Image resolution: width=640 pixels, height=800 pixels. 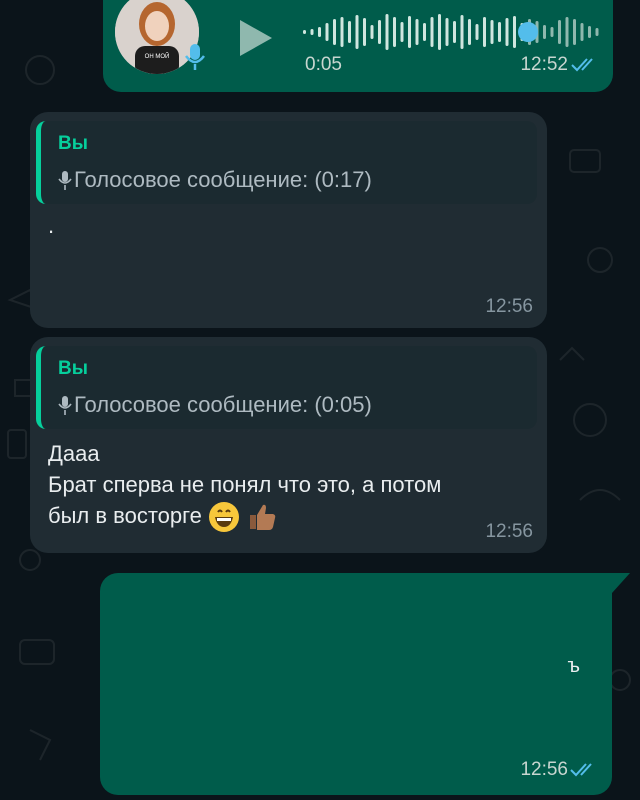 What do you see at coordinates (74, 453) in the screenshot?
I see `message-line: Дааа` at bounding box center [74, 453].